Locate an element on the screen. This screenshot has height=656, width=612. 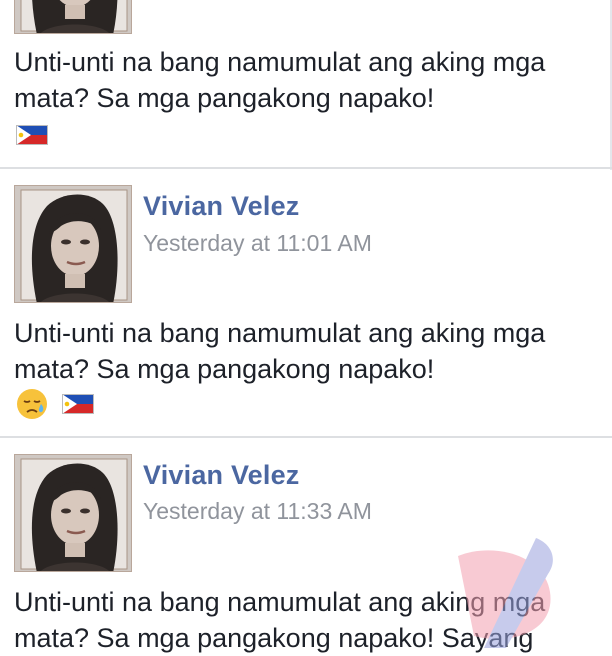
watermark-logo is located at coordinates (505, 593).